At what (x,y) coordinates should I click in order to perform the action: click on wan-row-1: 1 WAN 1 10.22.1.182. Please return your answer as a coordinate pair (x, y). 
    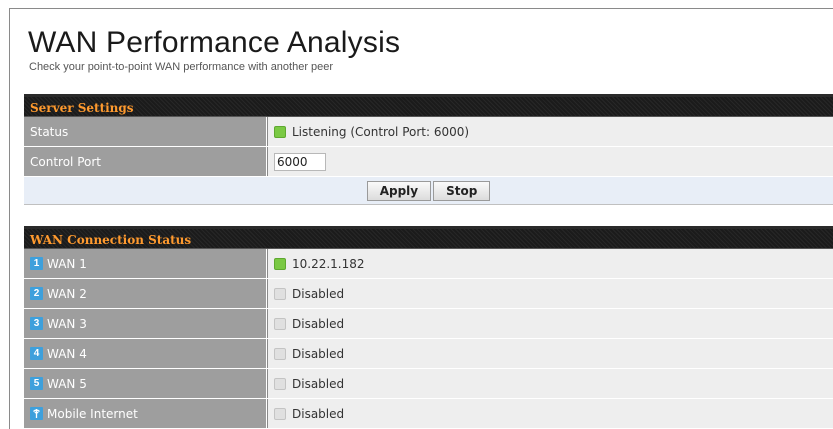
    Looking at the image, I should click on (428, 264).